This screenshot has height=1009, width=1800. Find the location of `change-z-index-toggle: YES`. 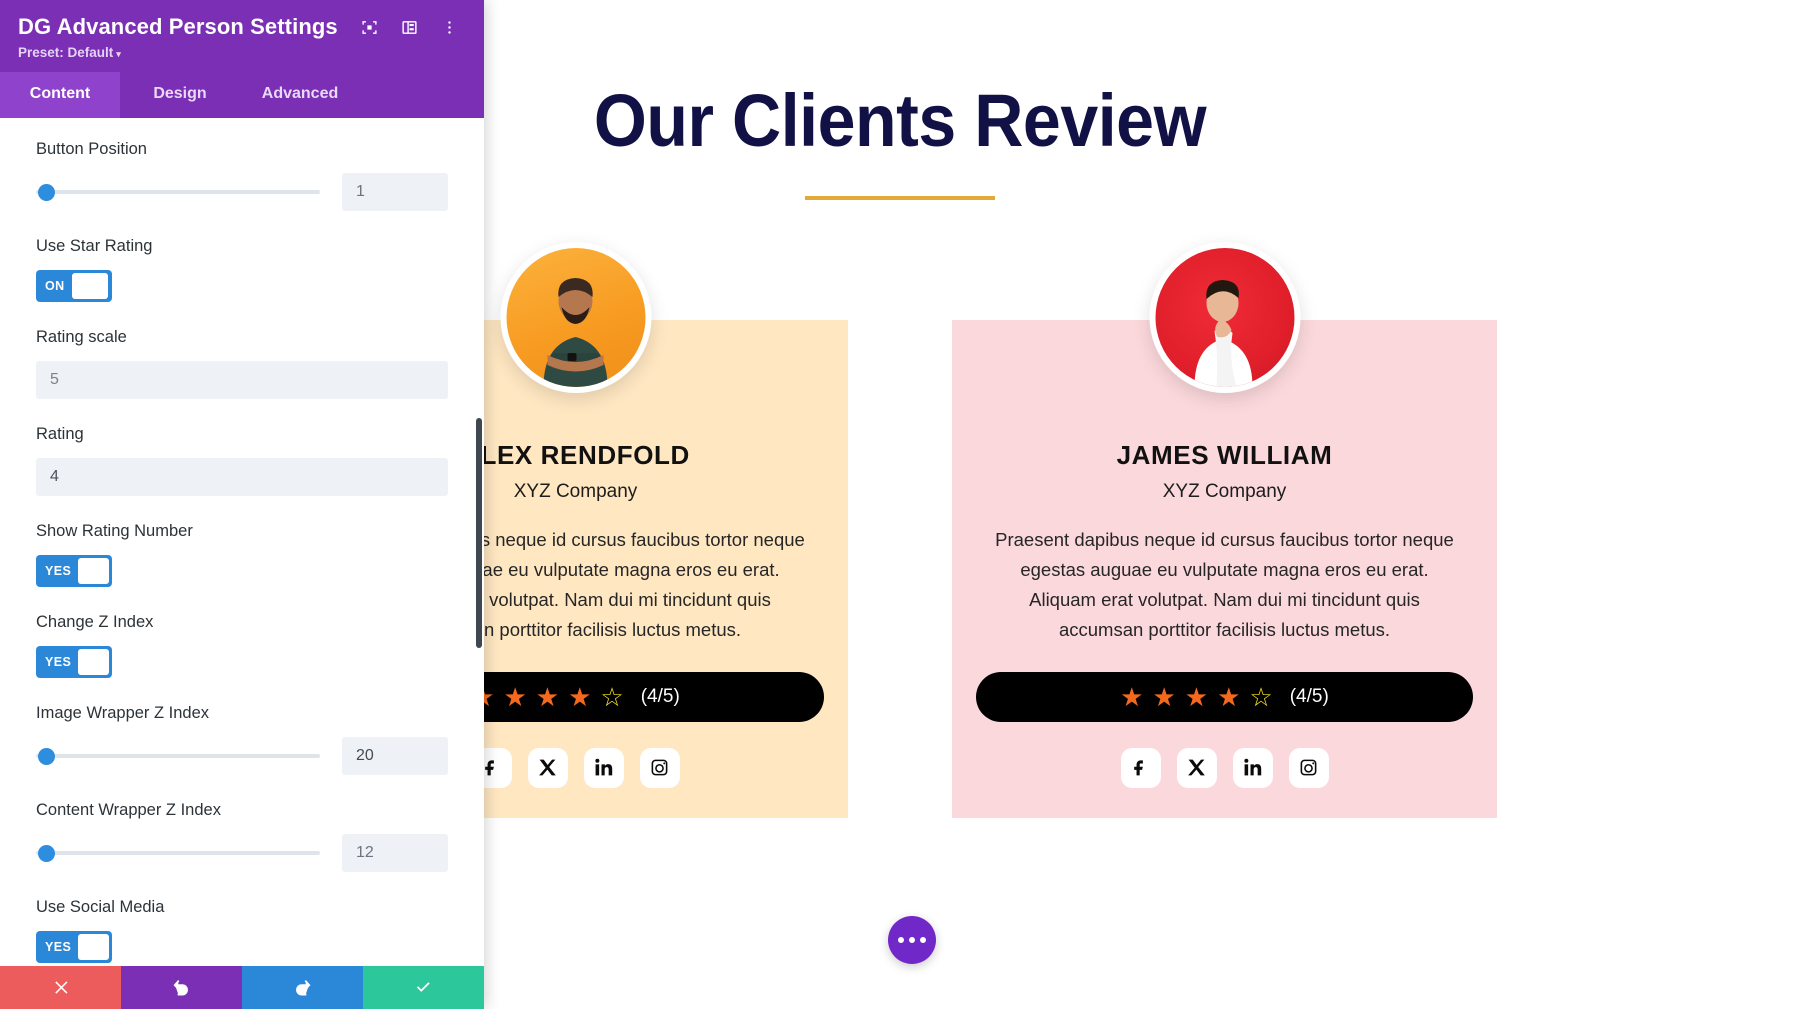

change-z-index-toggle: YES is located at coordinates (74, 662).